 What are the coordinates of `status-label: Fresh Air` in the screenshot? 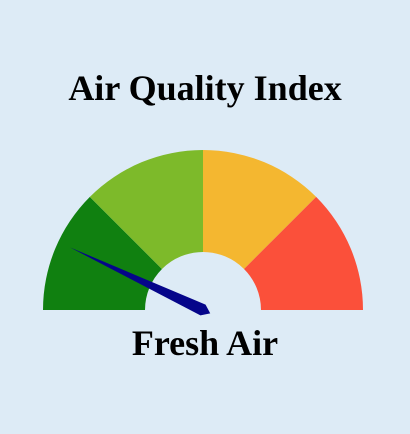 It's located at (205, 343).